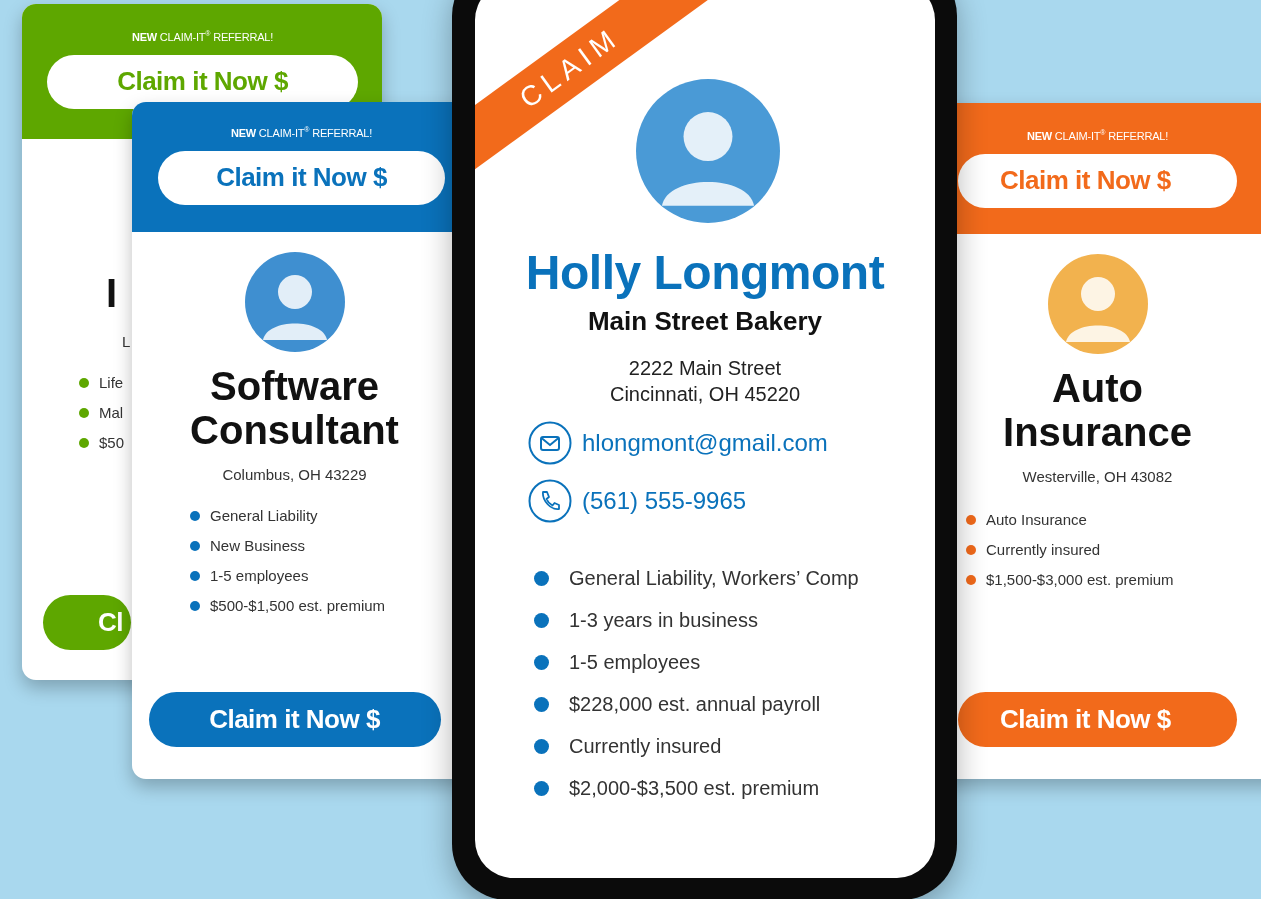 This screenshot has height=899, width=1261. I want to click on business-name: Main Street Bakery, so click(705, 321).